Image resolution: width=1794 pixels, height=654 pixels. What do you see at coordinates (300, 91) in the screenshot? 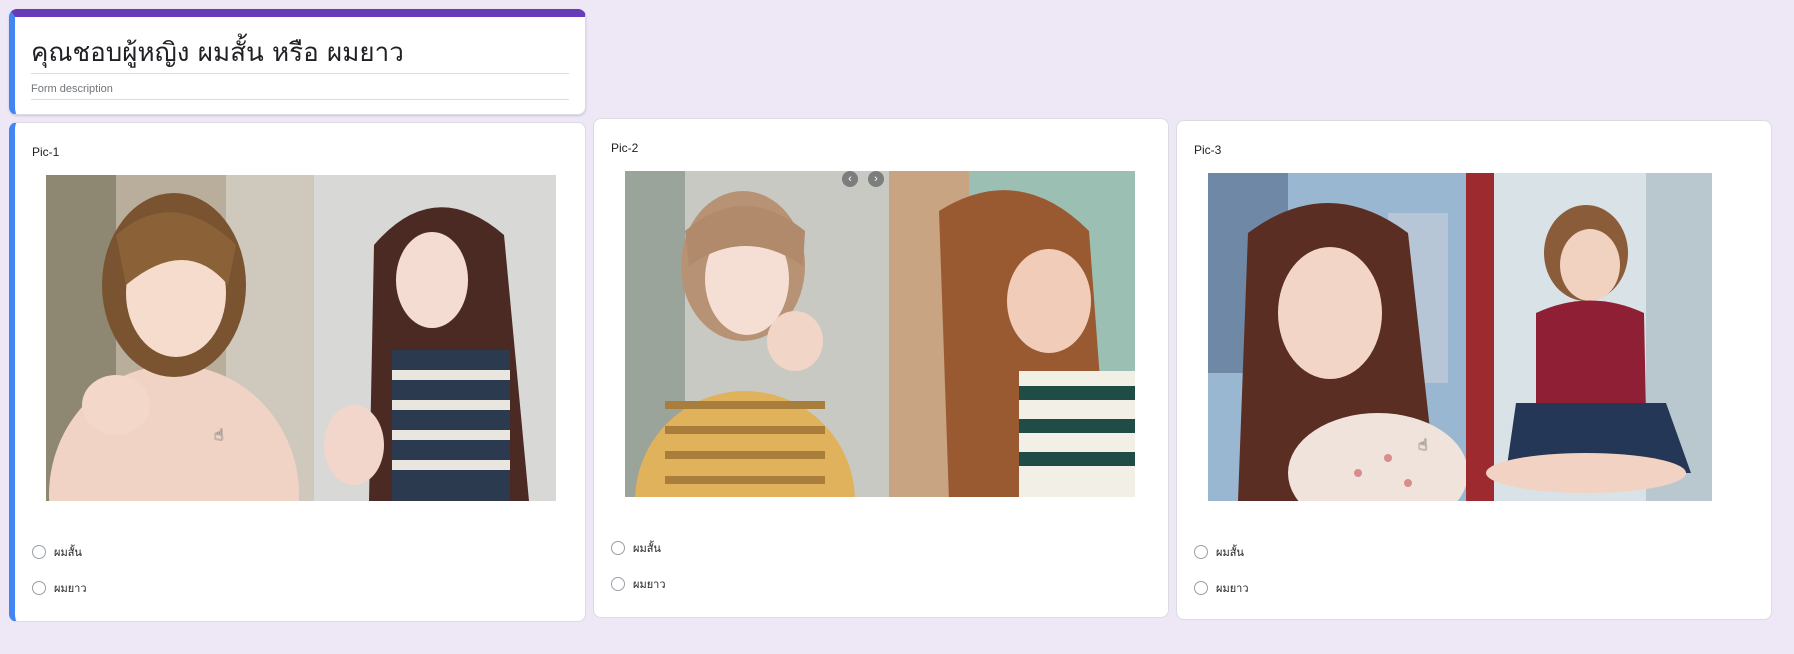
I see `form-description: Form description` at bounding box center [300, 91].